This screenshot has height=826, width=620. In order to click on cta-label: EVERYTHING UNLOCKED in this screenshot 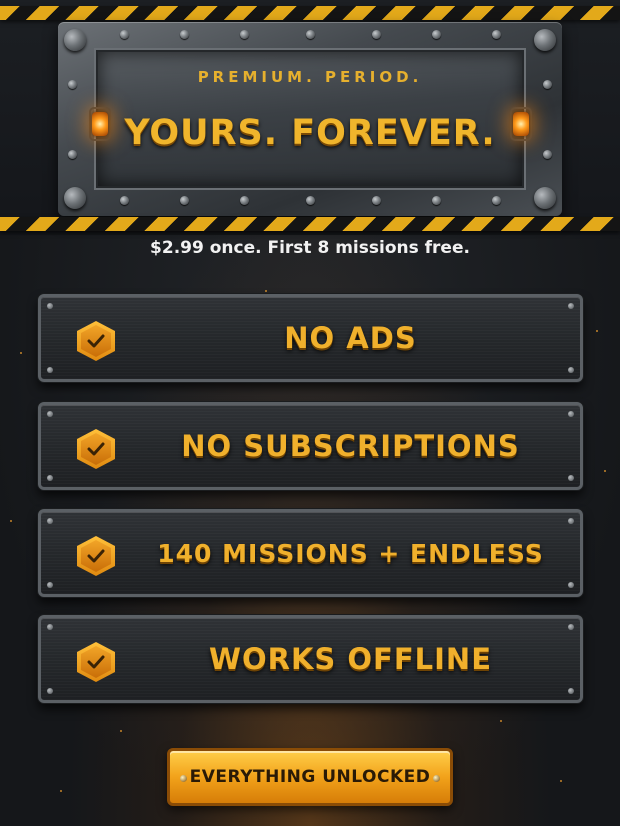, I will do `click(310, 777)`.